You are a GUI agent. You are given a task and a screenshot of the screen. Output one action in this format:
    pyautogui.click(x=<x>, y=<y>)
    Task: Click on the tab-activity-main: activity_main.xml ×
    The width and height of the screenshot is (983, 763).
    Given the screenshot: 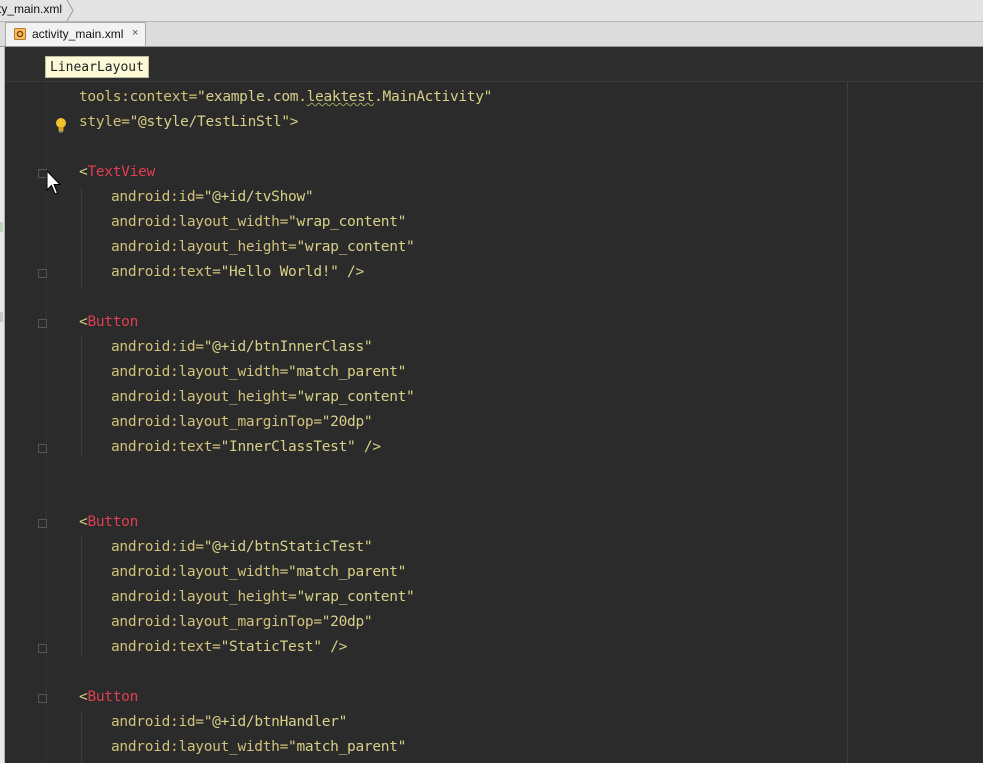 What is the action you would take?
    pyautogui.click(x=75, y=34)
    